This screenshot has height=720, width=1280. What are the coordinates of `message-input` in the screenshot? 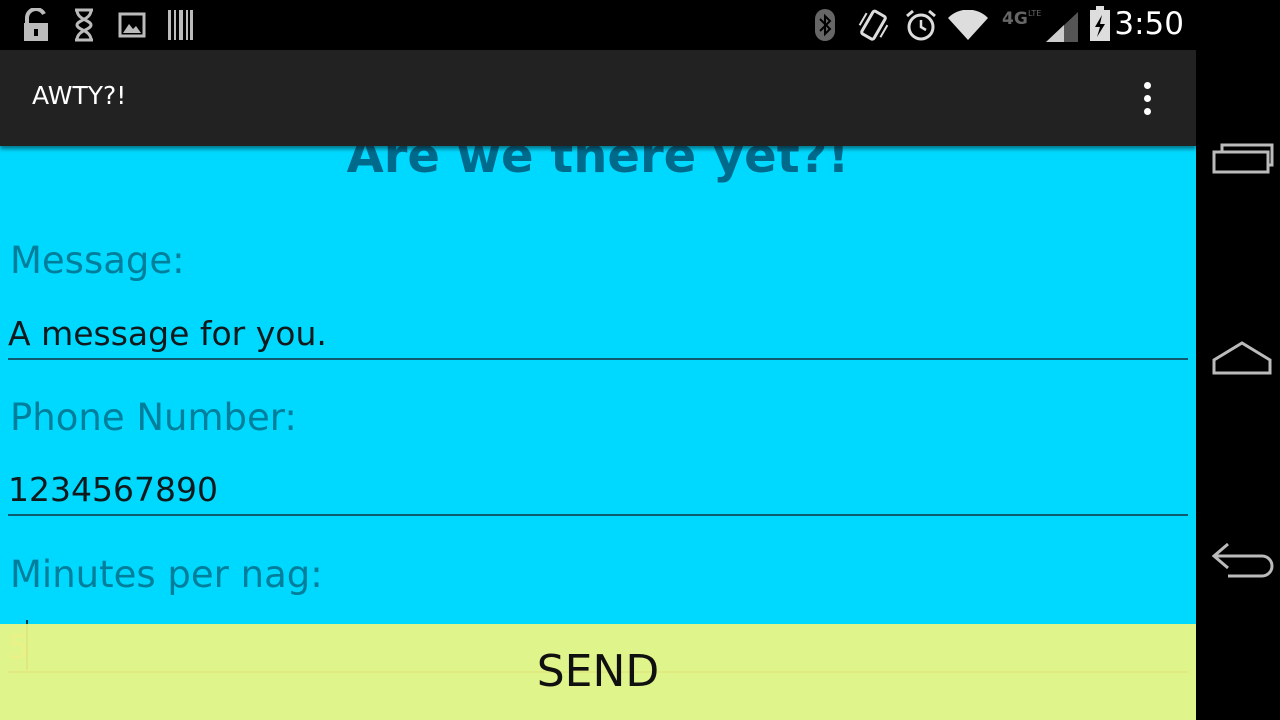 It's located at (598, 335).